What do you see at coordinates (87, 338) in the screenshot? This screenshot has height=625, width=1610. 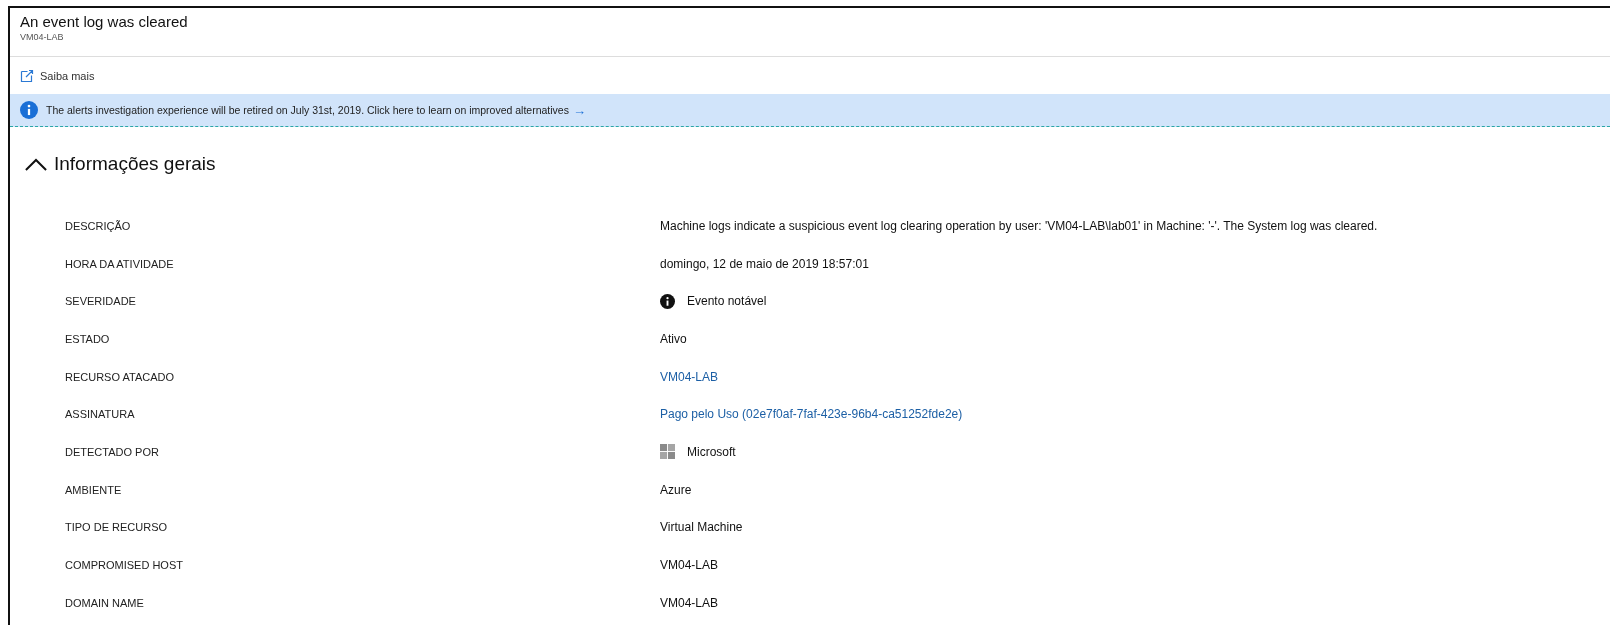 I see `field-label: ESTADO` at bounding box center [87, 338].